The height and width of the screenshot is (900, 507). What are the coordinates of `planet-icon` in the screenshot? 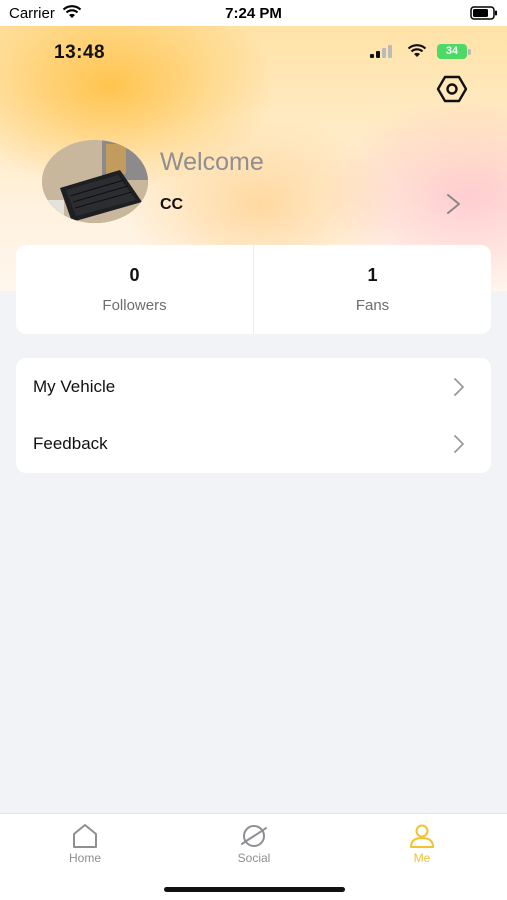 It's located at (254, 836).